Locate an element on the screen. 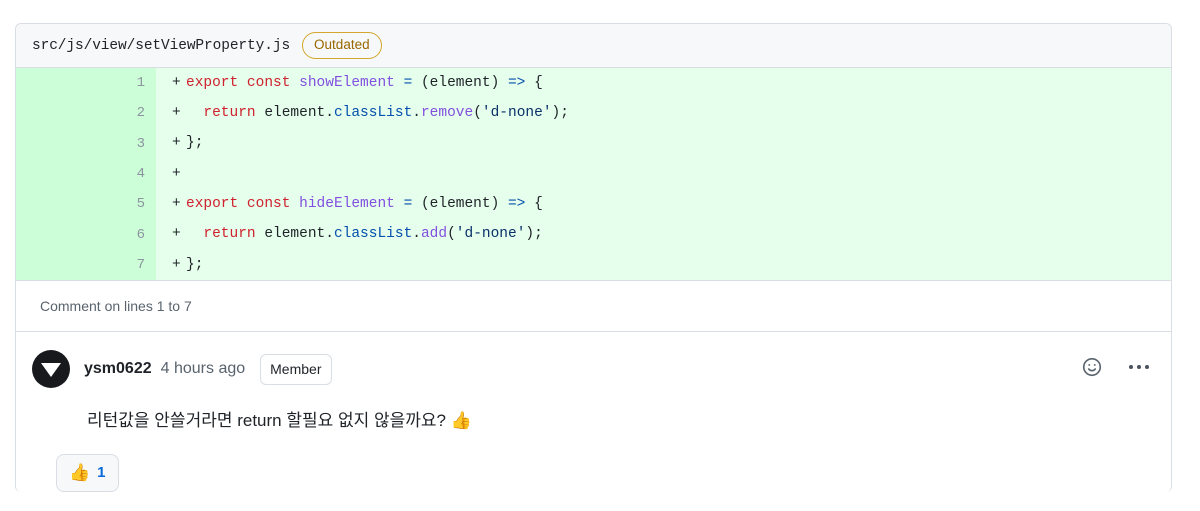 This screenshot has width=1200, height=511. comment-header-actions is located at coordinates (1115, 367).